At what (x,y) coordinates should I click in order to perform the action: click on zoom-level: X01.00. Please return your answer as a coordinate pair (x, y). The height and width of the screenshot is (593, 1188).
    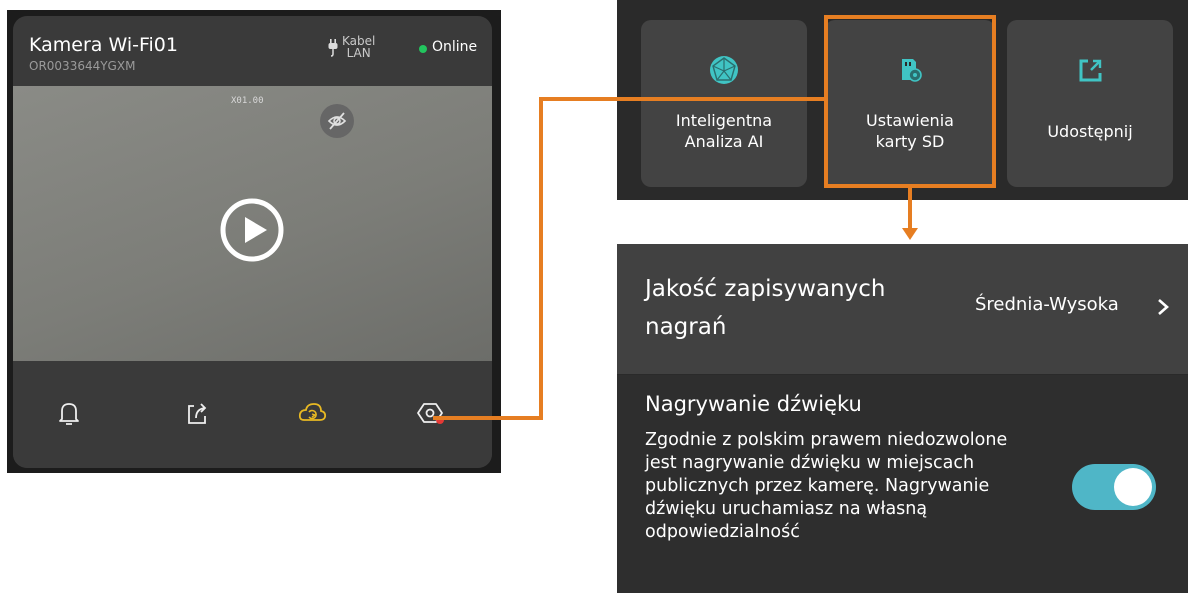
    Looking at the image, I should click on (247, 101).